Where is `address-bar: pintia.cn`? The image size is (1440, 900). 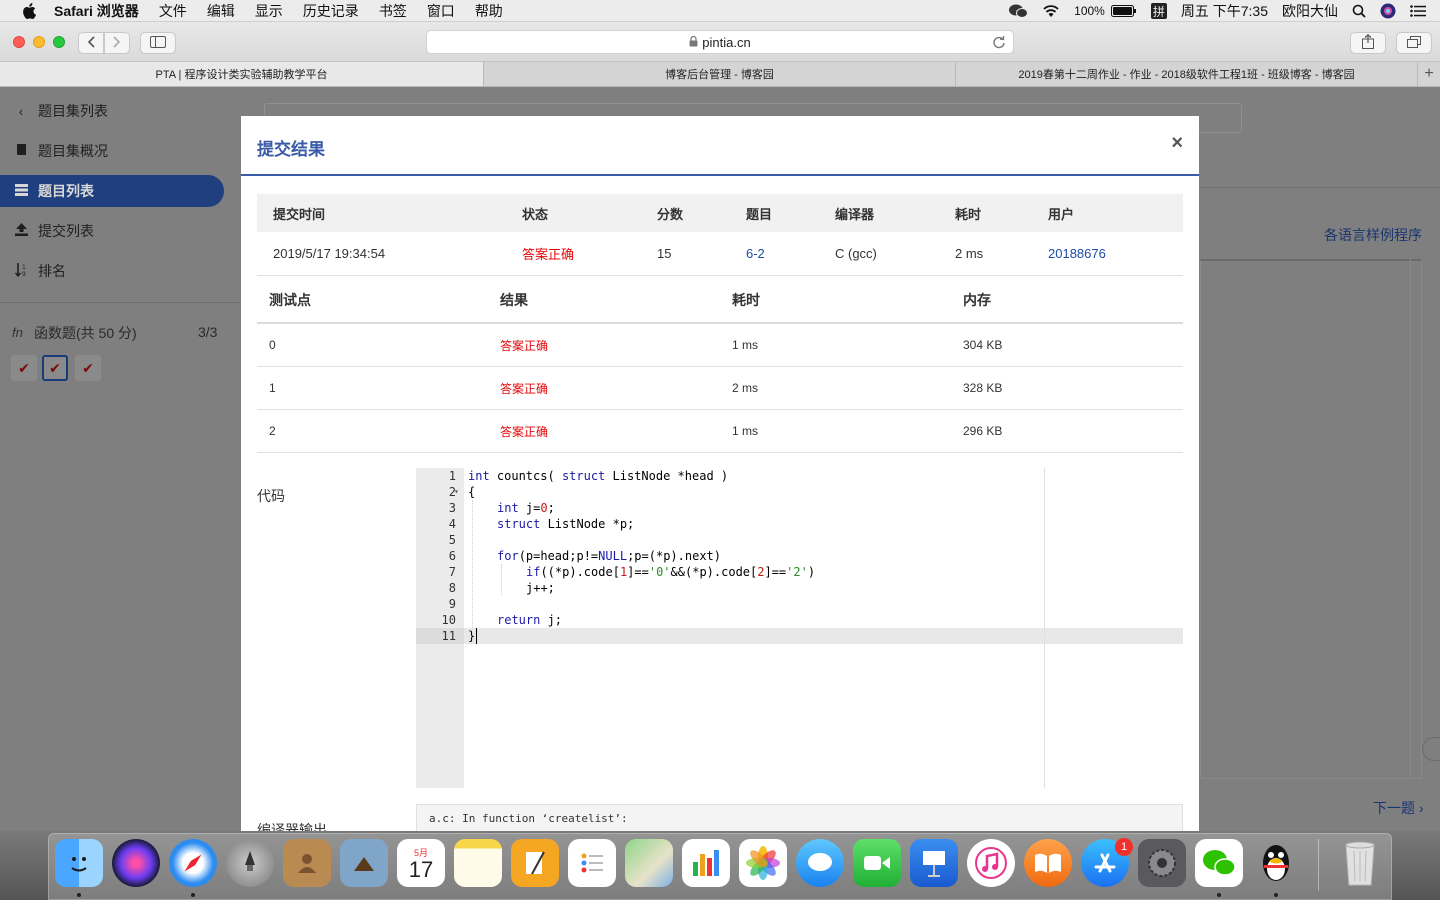 address-bar: pintia.cn is located at coordinates (720, 42).